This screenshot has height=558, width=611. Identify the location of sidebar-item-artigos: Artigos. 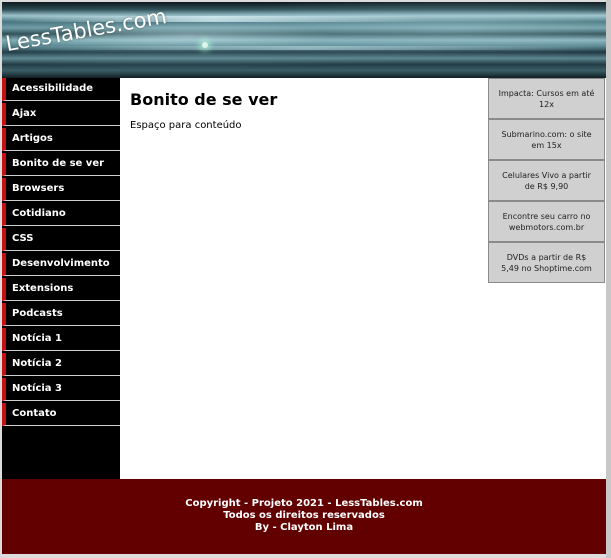
(61, 139).